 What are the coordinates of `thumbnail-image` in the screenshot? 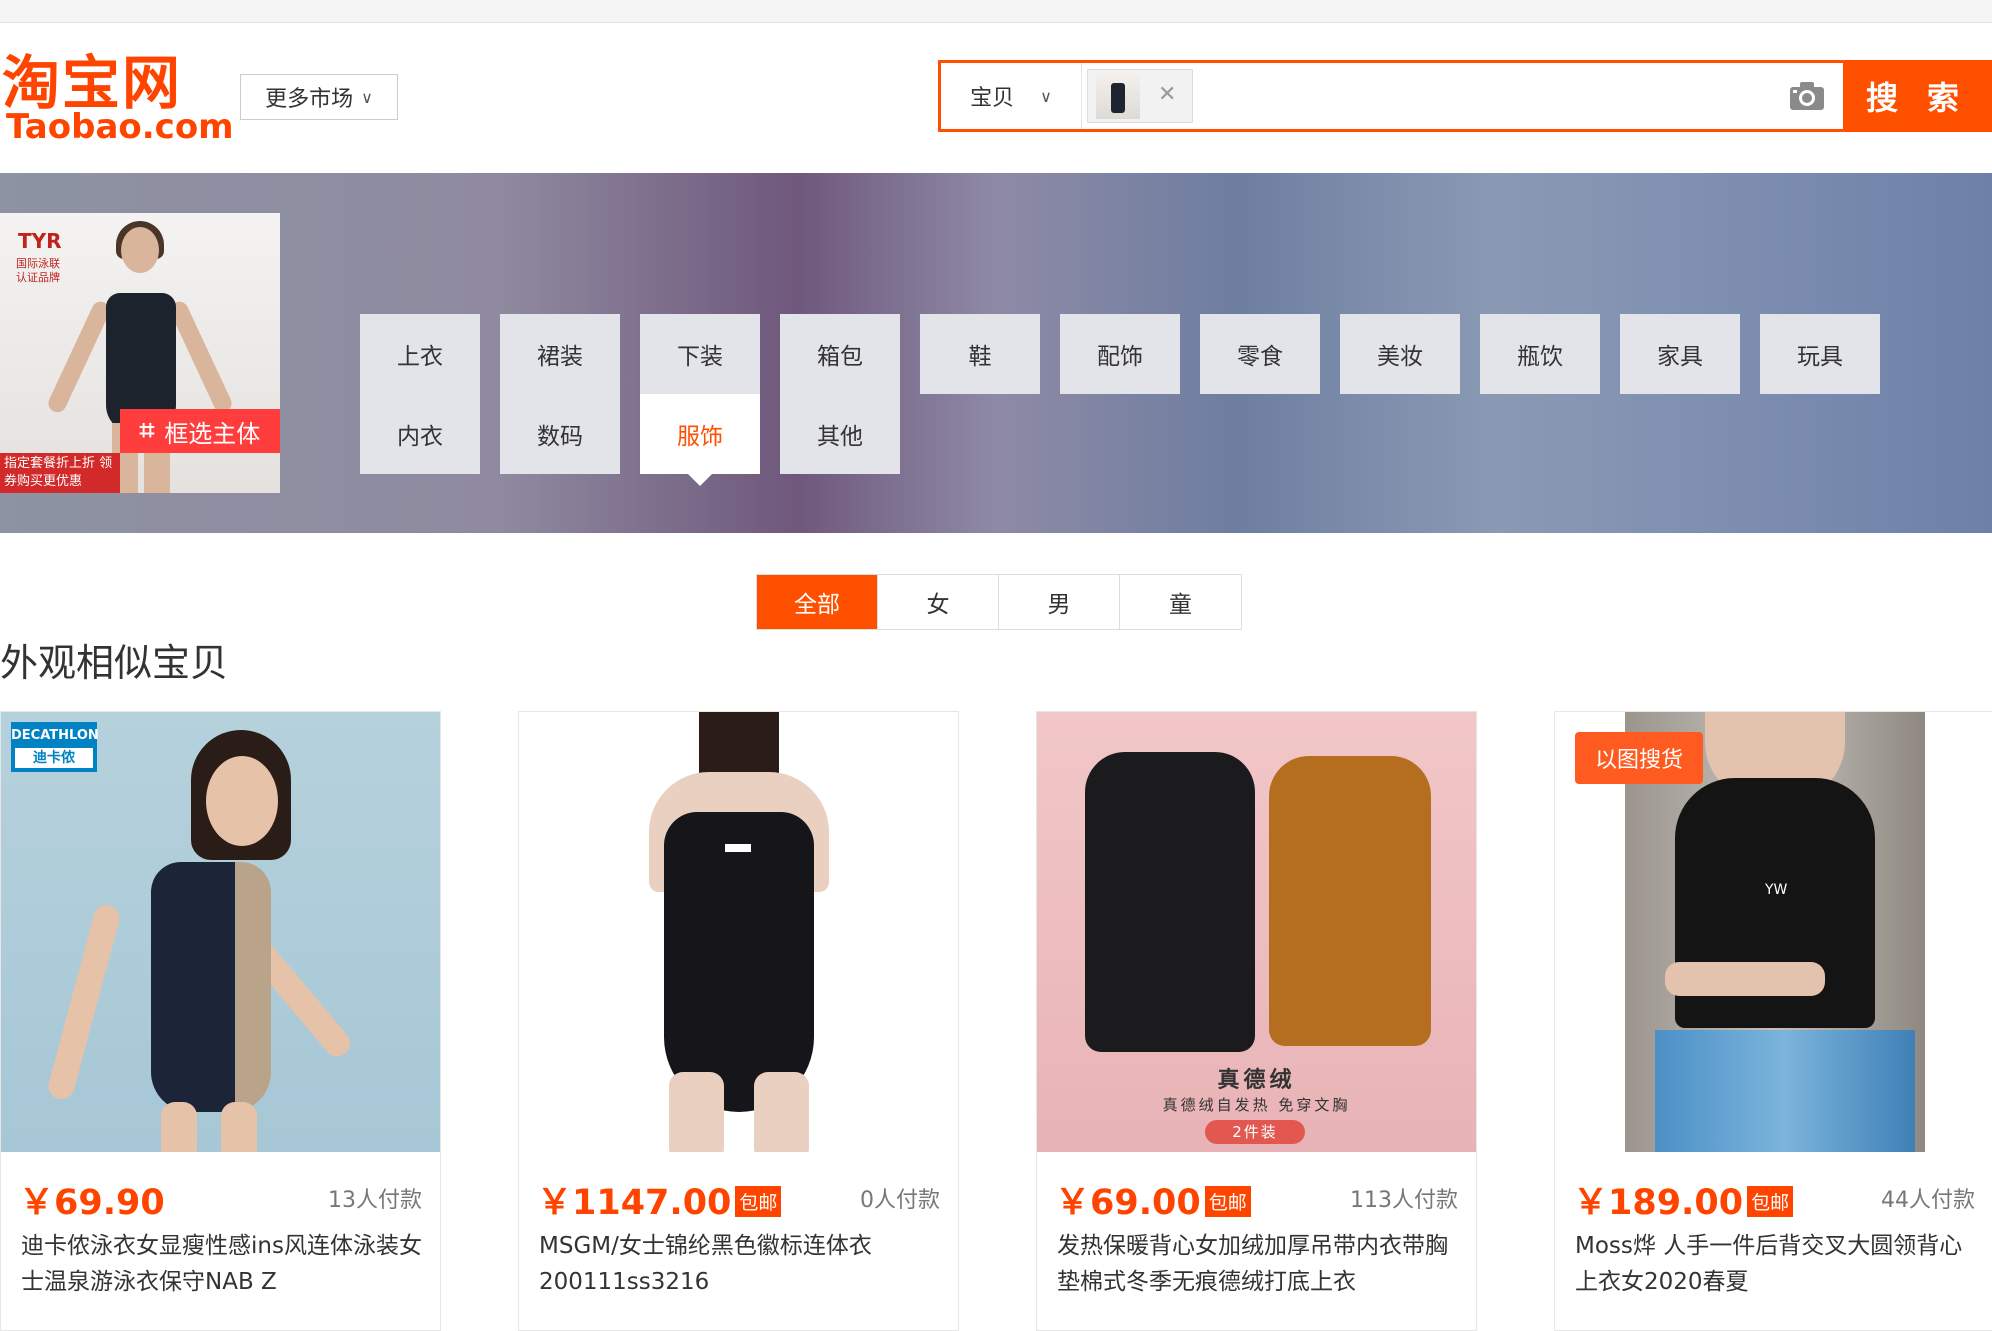 It's located at (1118, 96).